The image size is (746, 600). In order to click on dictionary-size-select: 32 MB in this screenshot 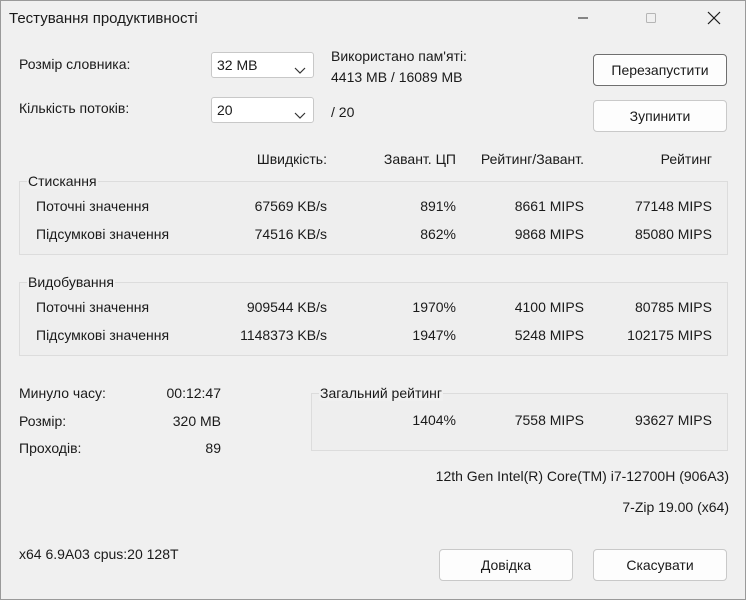, I will do `click(262, 65)`.